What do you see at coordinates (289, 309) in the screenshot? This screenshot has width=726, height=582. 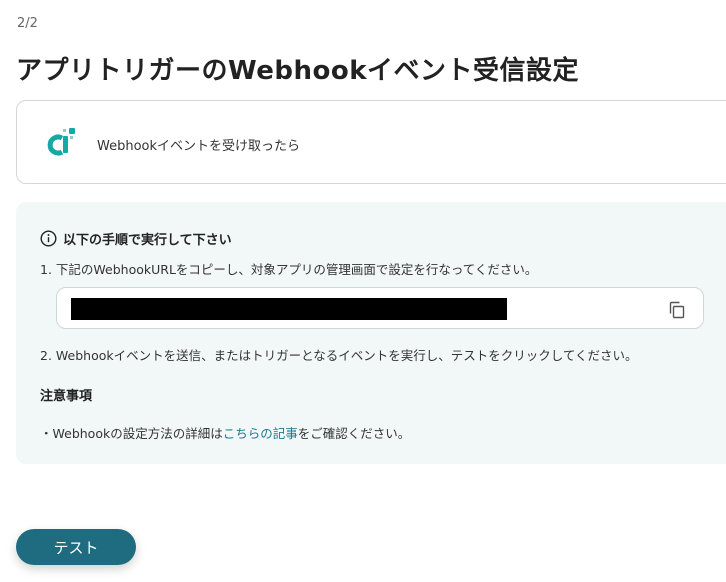 I see `webhook-url-value` at bounding box center [289, 309].